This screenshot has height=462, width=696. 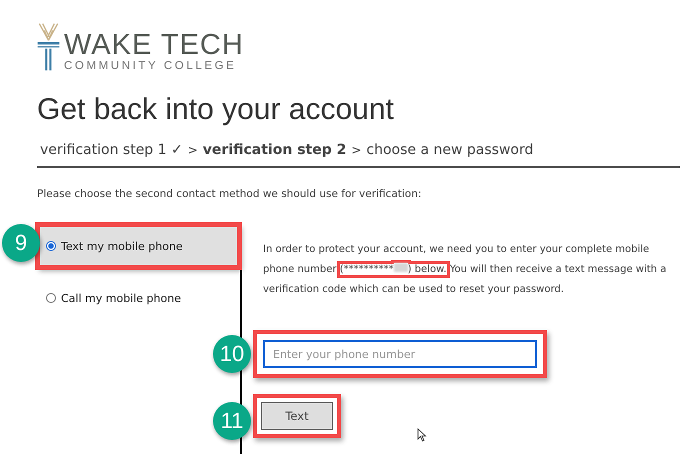 I want to click on callout-badge: 10, so click(x=232, y=354).